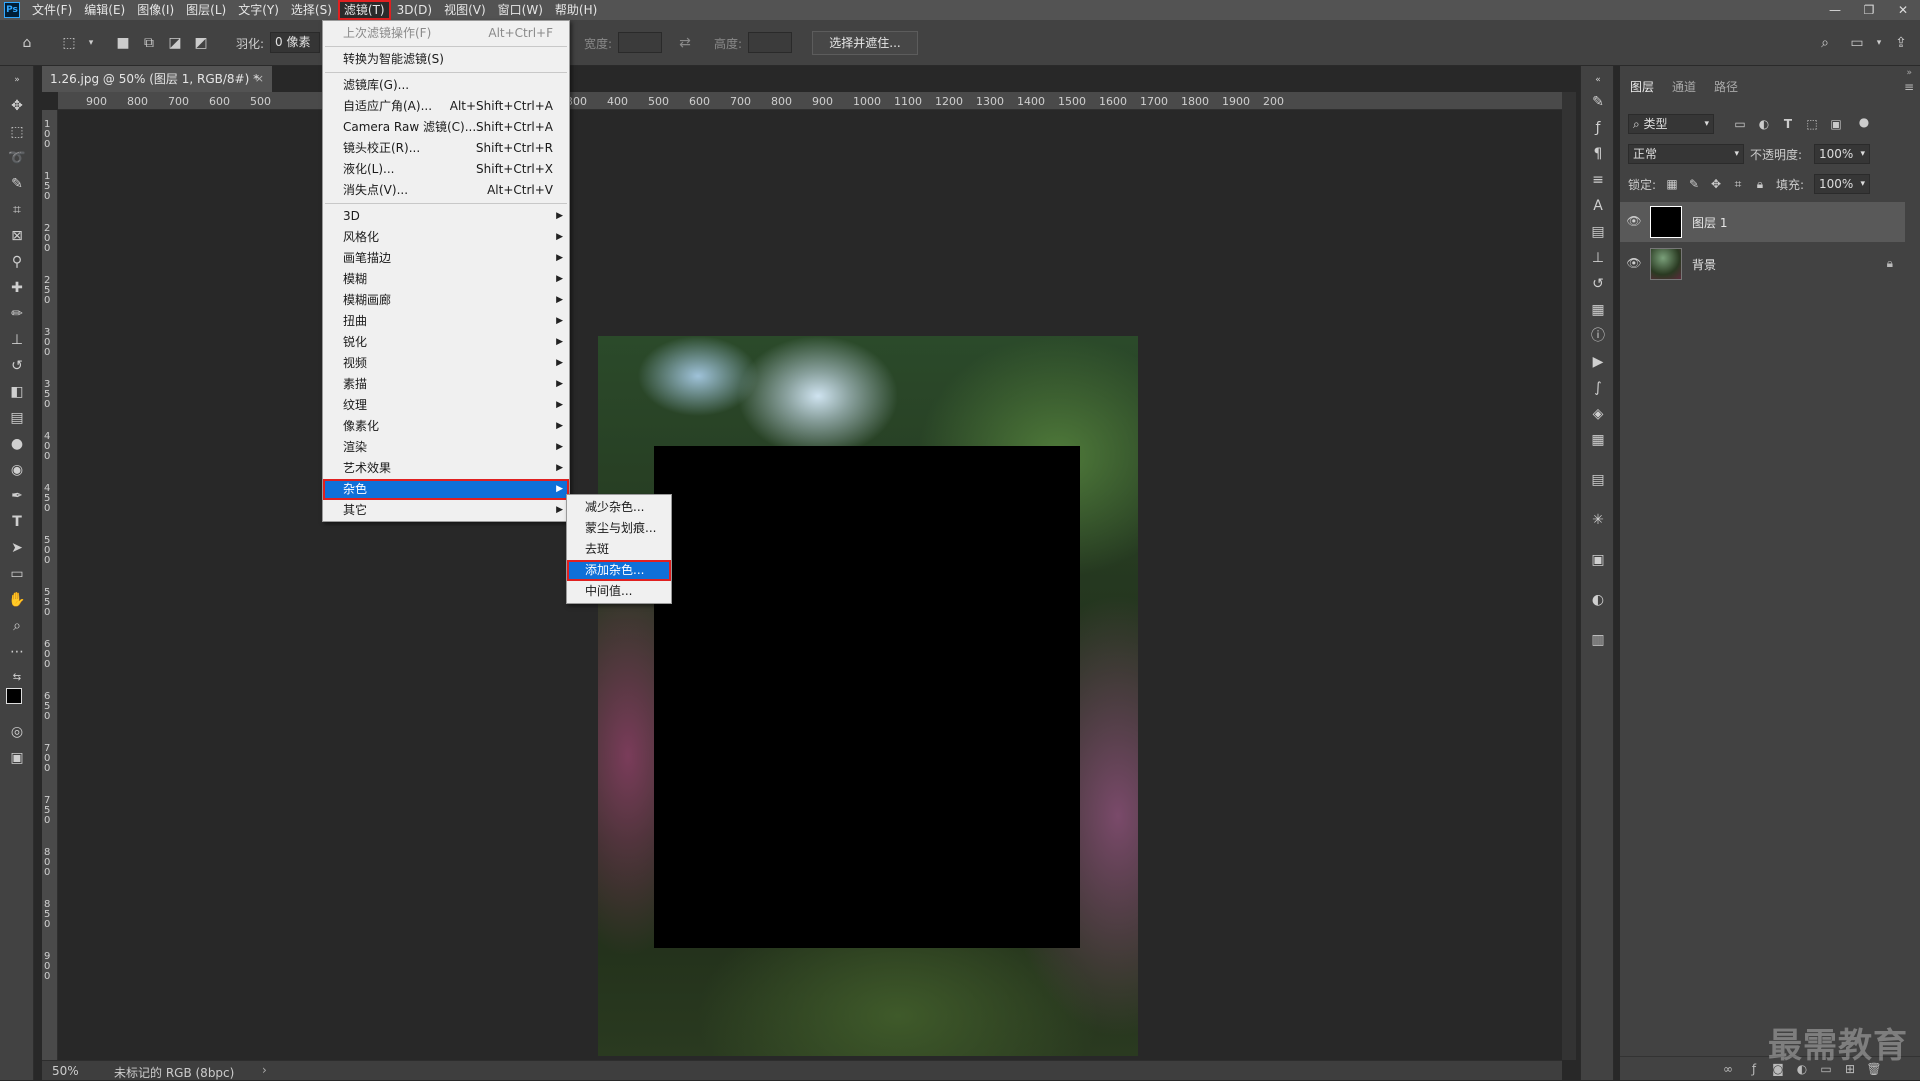 The height and width of the screenshot is (1081, 1920). What do you see at coordinates (149, 43) in the screenshot?
I see `add-to-selection-icon: ⧉` at bounding box center [149, 43].